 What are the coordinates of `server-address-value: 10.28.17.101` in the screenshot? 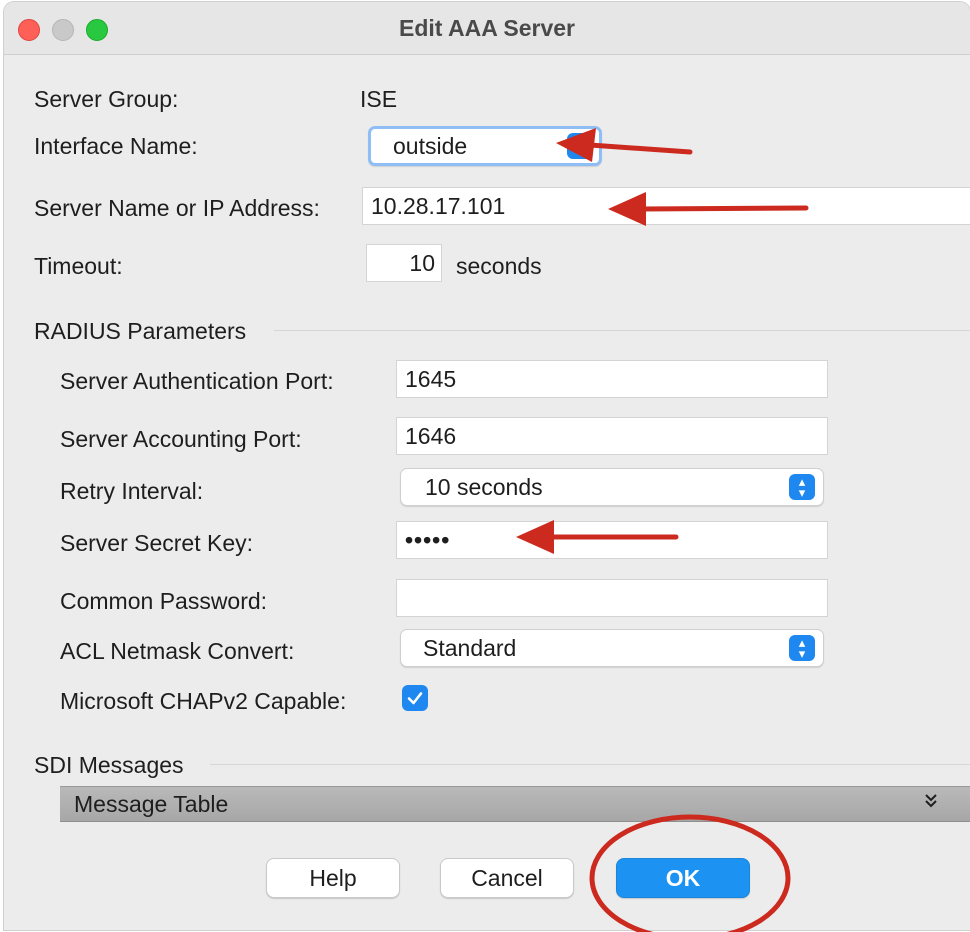 It's located at (438, 205).